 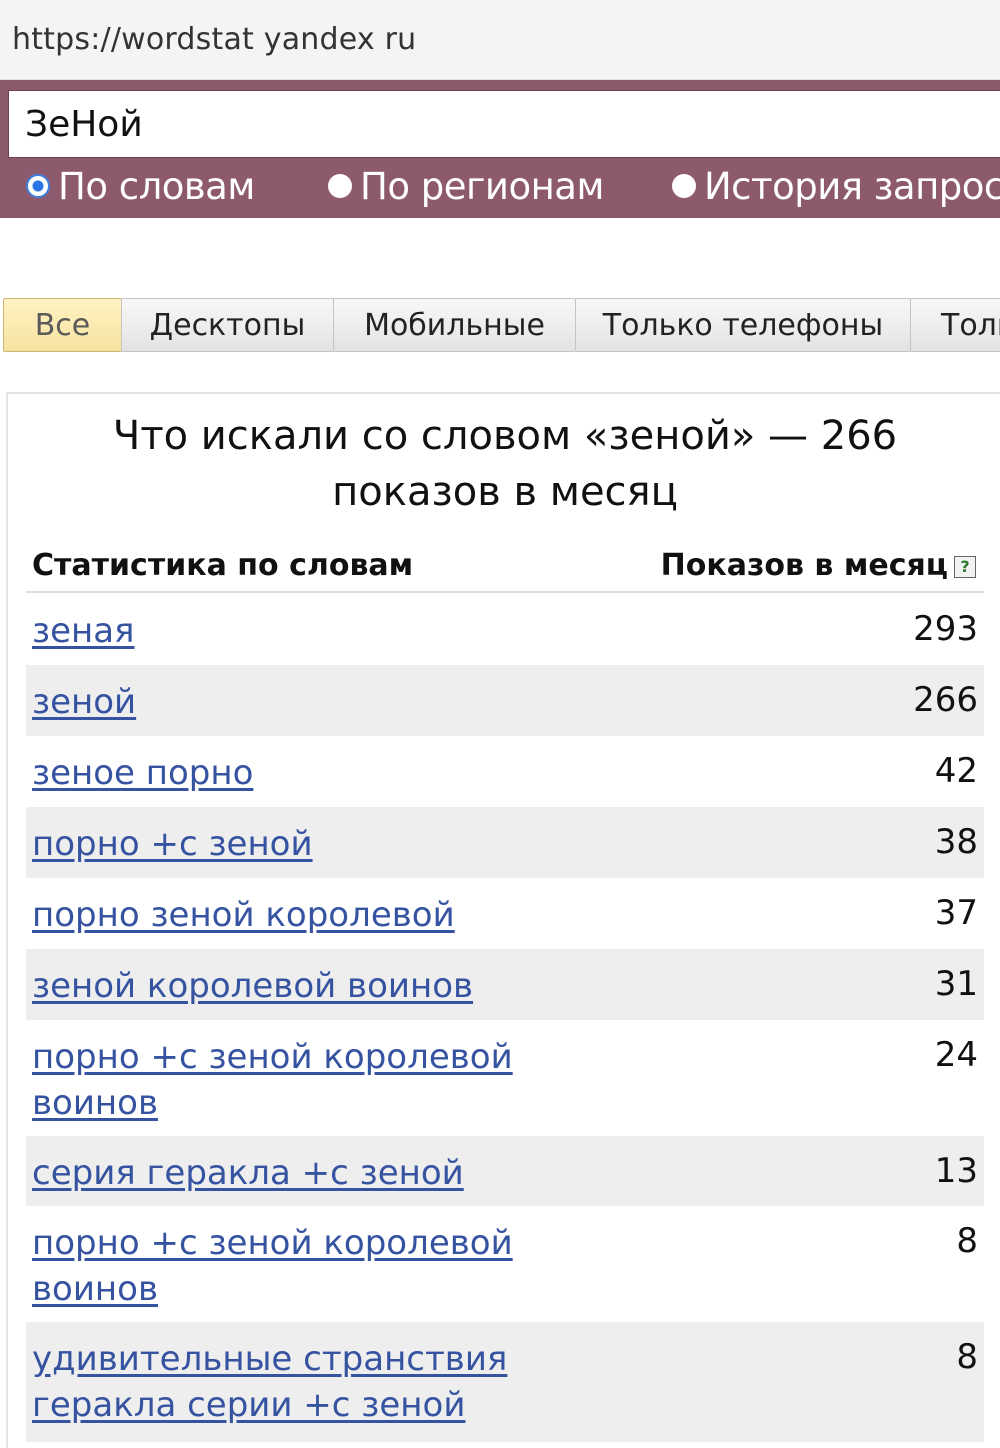 What do you see at coordinates (62, 325) in the screenshot?
I see `tab-all: Все` at bounding box center [62, 325].